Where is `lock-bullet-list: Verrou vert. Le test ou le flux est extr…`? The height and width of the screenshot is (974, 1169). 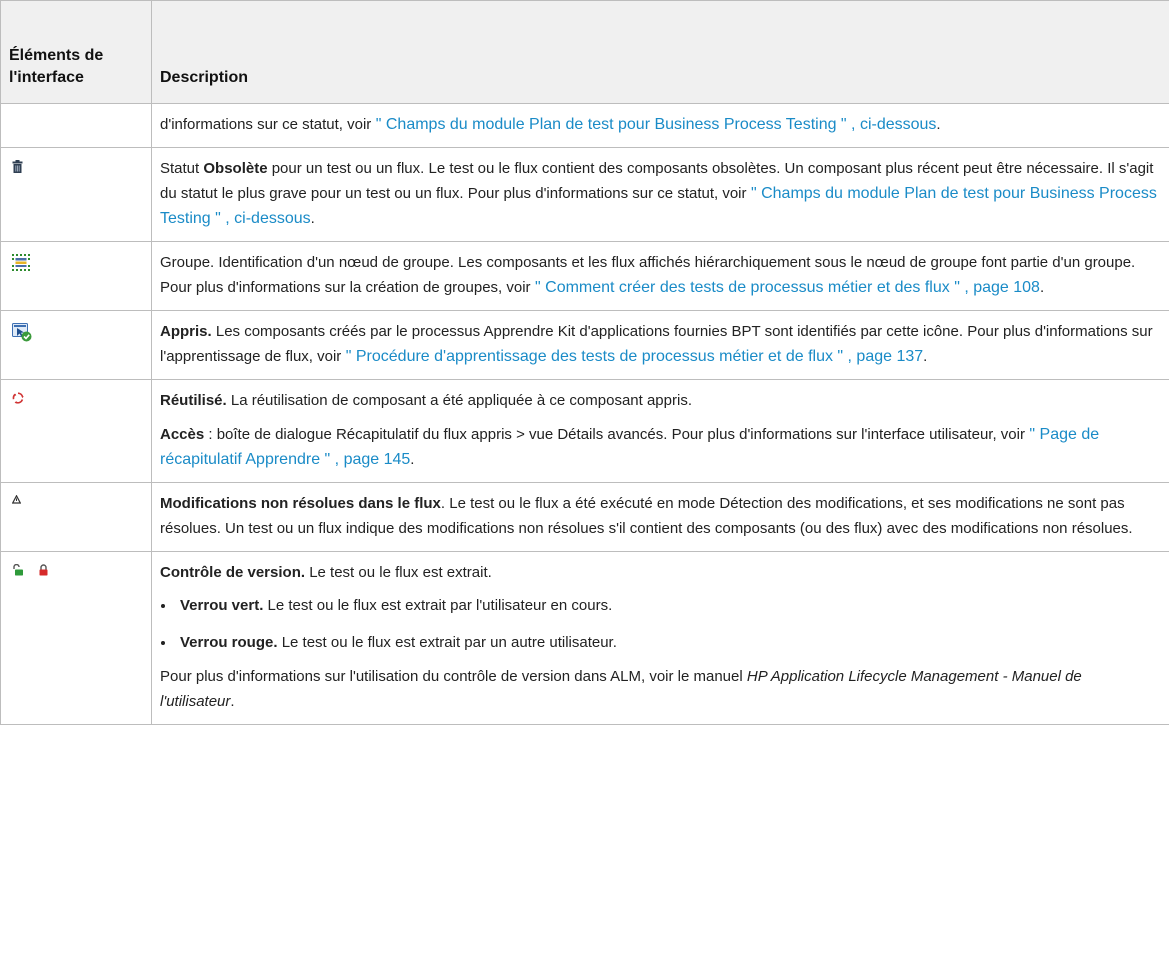 lock-bullet-list: Verrou vert. Le test ou le flux est extr… is located at coordinates (659, 624).